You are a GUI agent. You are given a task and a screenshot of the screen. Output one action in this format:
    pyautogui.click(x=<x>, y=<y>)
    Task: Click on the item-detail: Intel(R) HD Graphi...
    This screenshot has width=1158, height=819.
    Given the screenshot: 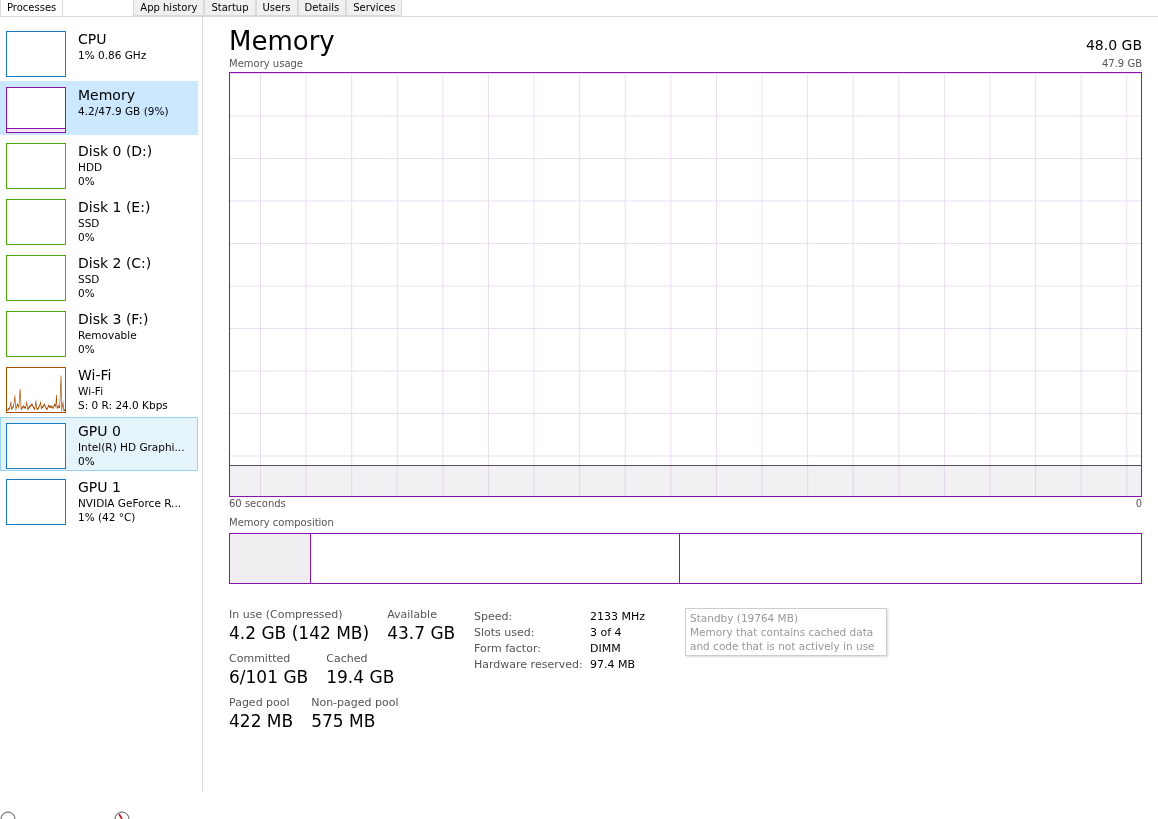 What is the action you would take?
    pyautogui.click(x=131, y=447)
    